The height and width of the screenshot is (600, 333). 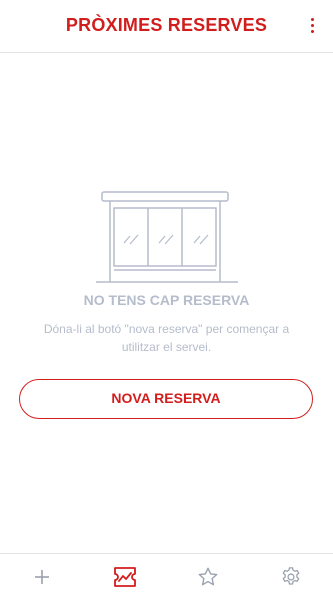 What do you see at coordinates (166, 399) in the screenshot?
I see `new-booking-button: NOVA RESERVA` at bounding box center [166, 399].